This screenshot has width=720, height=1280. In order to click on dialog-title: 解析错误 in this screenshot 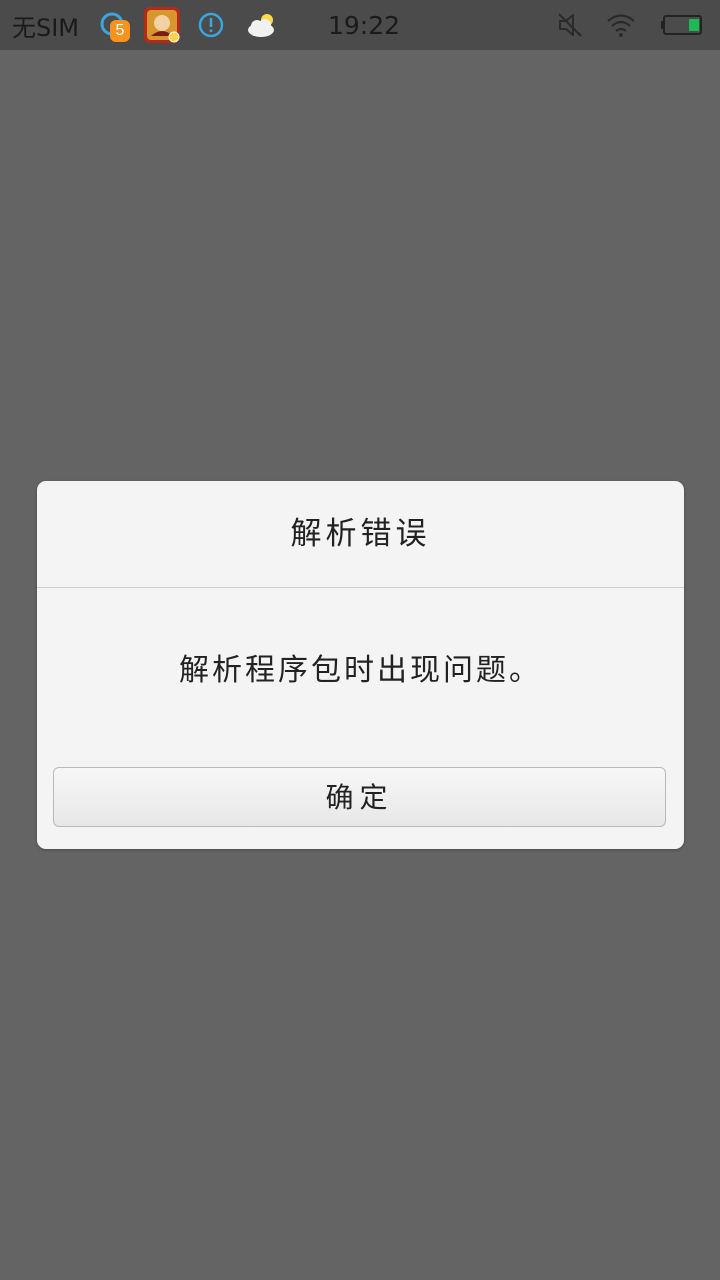, I will do `click(360, 534)`.